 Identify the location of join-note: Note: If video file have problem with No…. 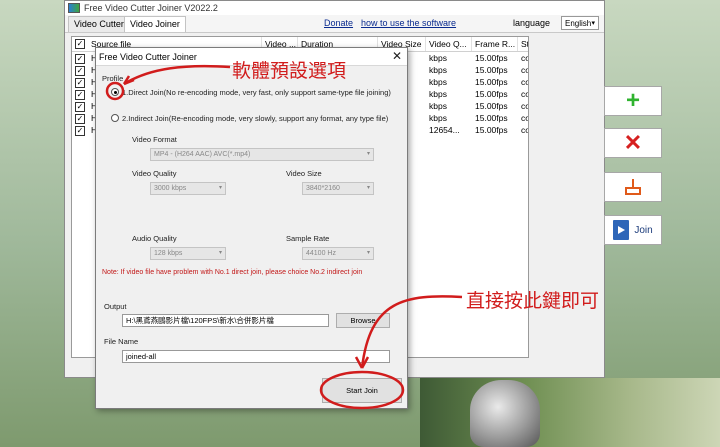
(232, 272).